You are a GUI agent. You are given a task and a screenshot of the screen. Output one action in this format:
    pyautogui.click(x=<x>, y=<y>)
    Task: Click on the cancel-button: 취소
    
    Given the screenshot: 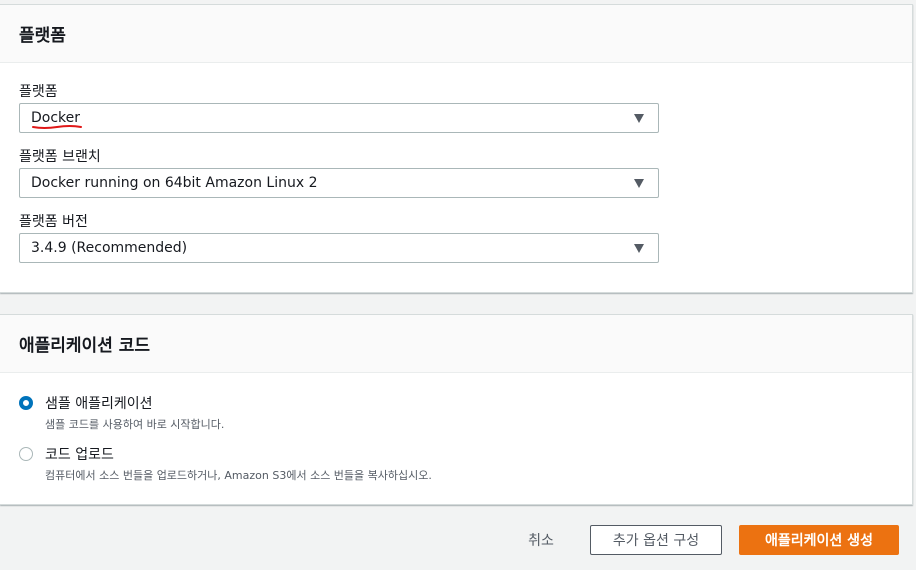 What is the action you would take?
    pyautogui.click(x=541, y=540)
    